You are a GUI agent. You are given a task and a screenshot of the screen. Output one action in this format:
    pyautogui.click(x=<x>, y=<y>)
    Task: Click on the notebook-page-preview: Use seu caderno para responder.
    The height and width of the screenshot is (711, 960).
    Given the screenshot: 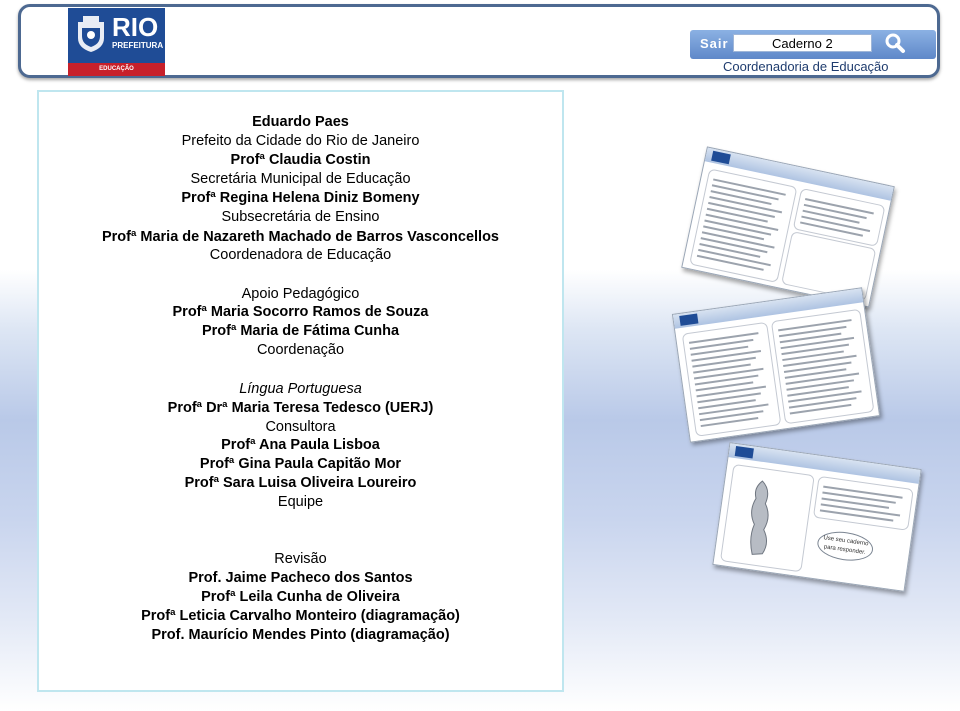 What is the action you would take?
    pyautogui.click(x=817, y=517)
    